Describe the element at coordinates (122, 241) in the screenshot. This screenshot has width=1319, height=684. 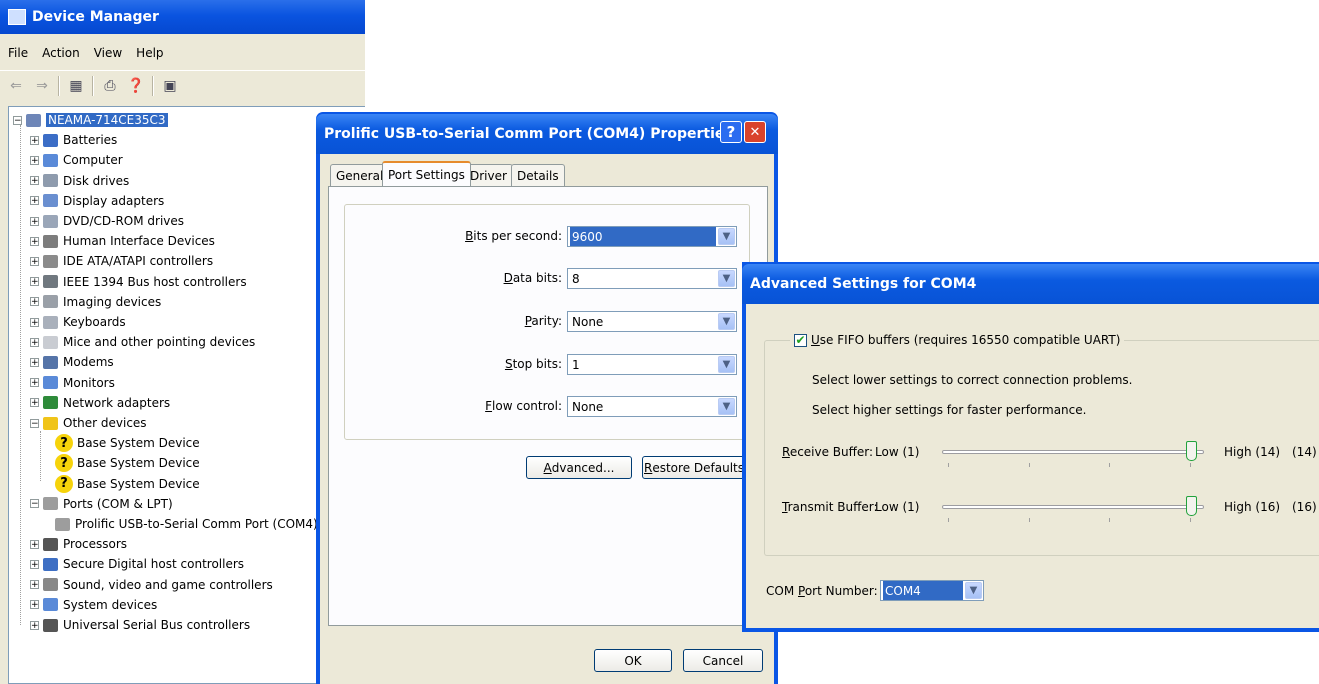
I see `tree-item: + Human Interface Devices` at that location.